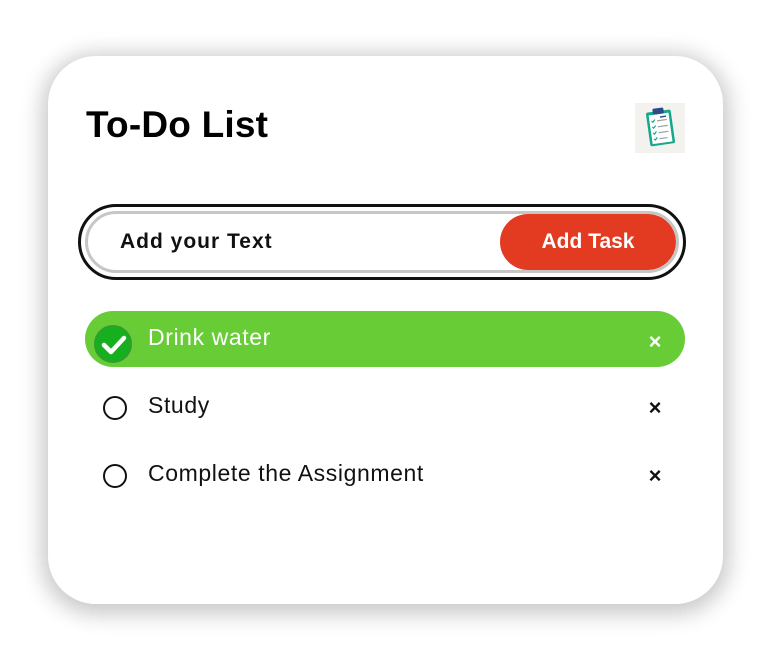  I want to click on task-label: Complete the Assignment, so click(286, 473).